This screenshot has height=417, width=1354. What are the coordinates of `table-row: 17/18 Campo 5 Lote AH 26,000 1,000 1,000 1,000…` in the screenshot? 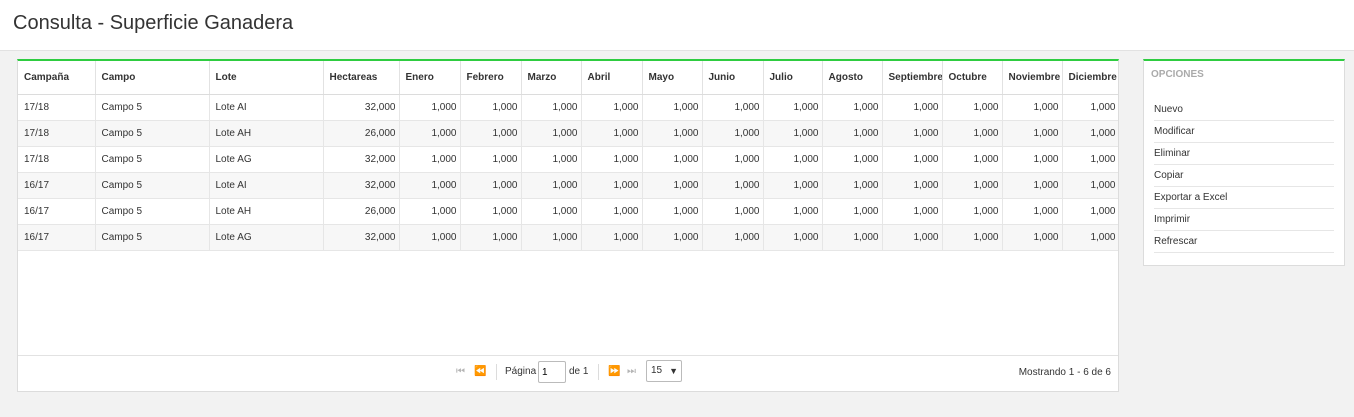 It's located at (568, 133).